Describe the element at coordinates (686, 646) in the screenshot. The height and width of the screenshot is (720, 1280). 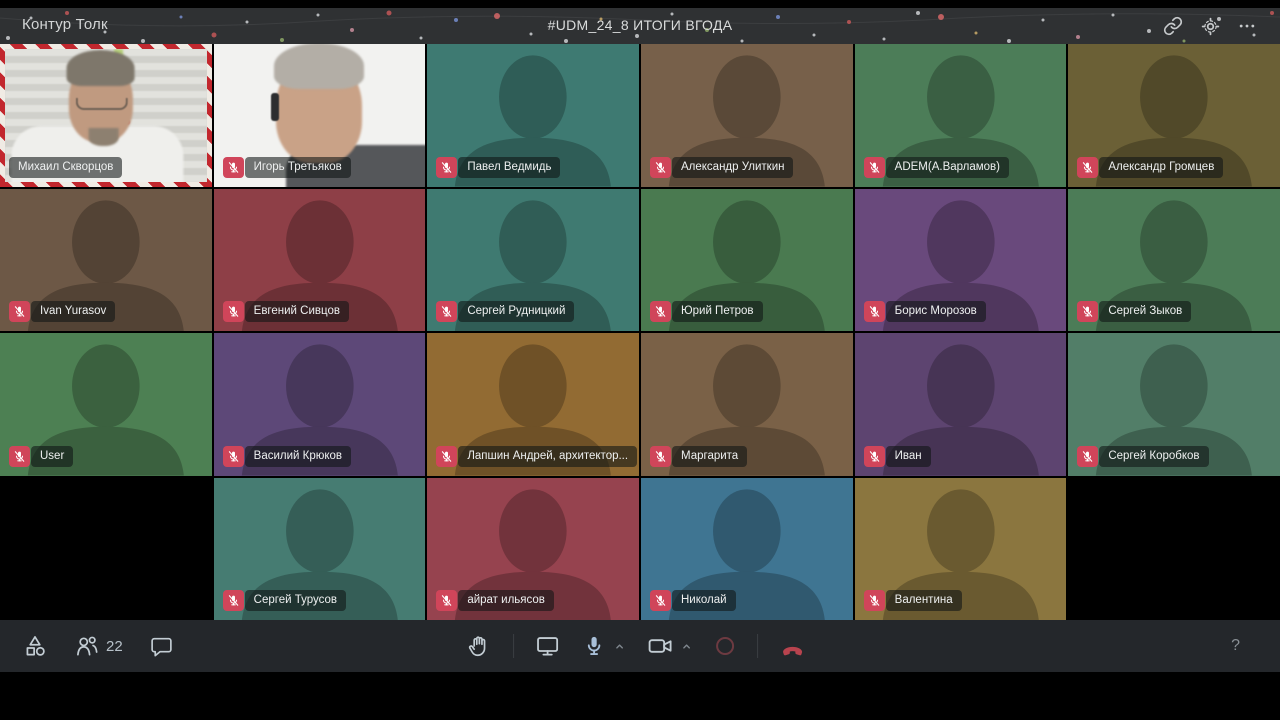
I see `camera-menu-chevron` at that location.